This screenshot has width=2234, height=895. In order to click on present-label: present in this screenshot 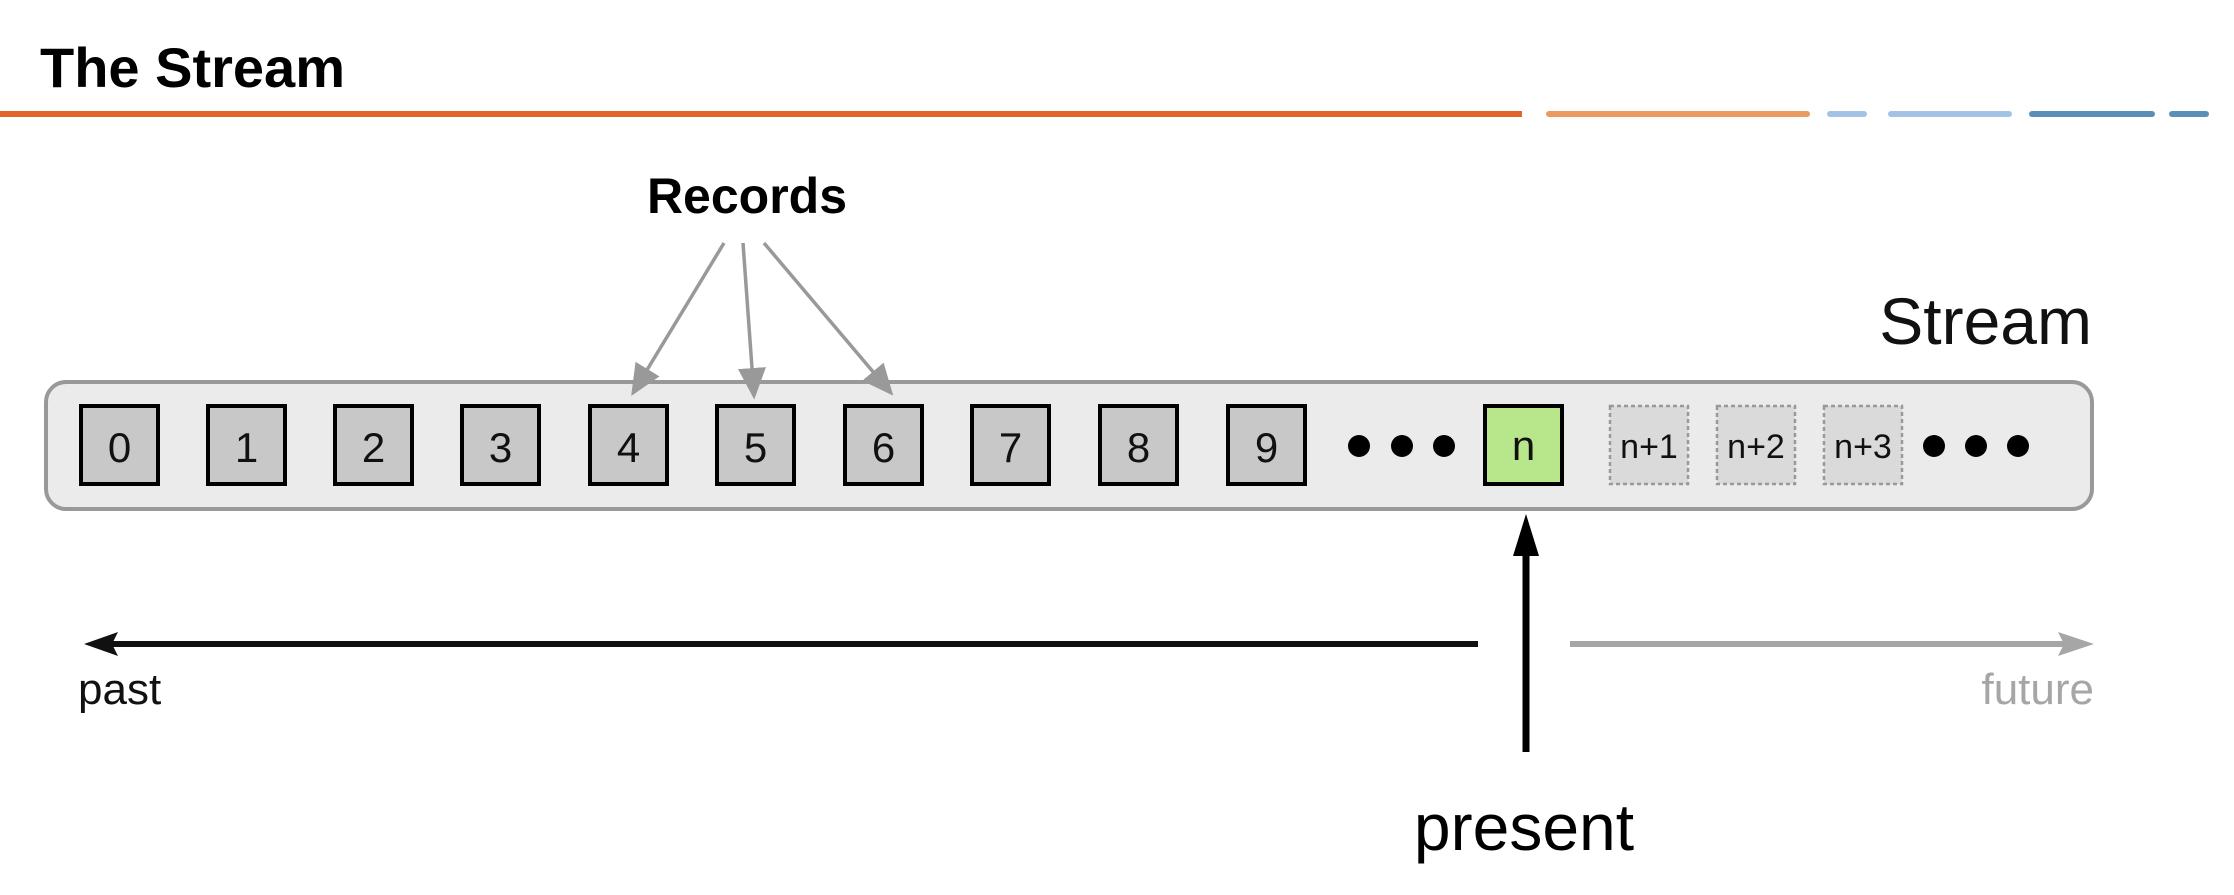, I will do `click(1524, 827)`.